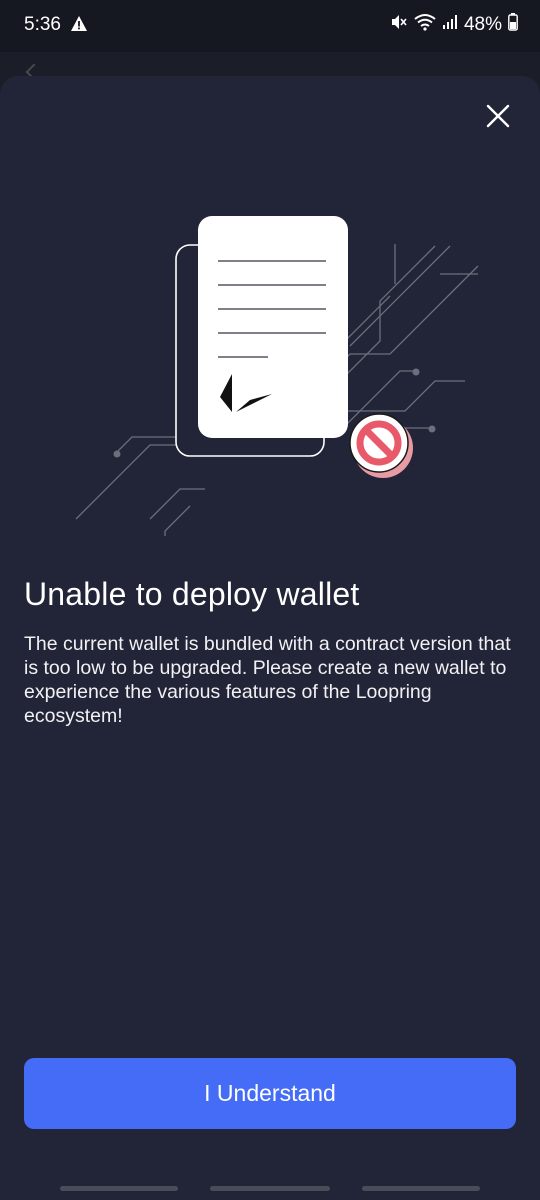  What do you see at coordinates (450, 25) in the screenshot?
I see `signal-icon` at bounding box center [450, 25].